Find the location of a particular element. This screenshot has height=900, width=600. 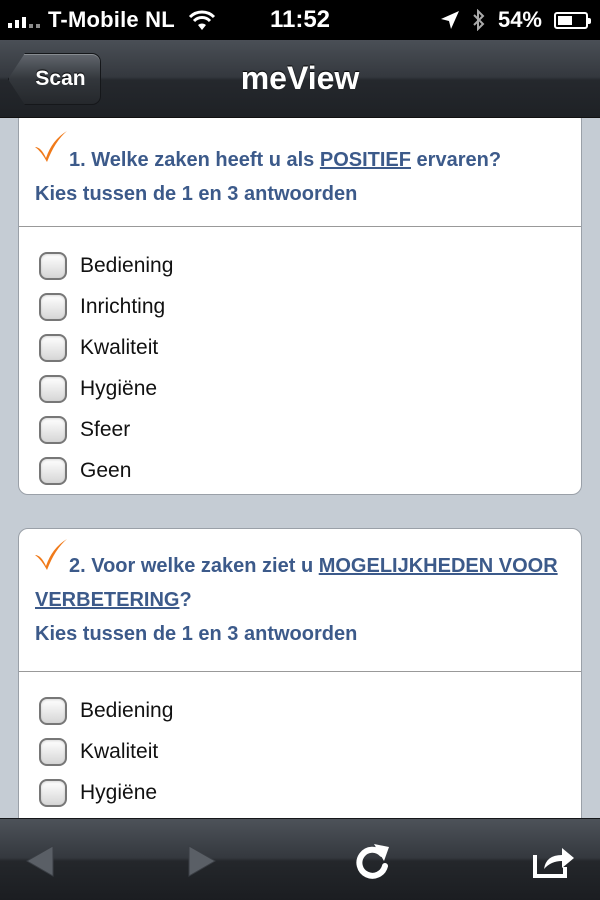

navigation-bar: Scan meView is located at coordinates (300, 79).